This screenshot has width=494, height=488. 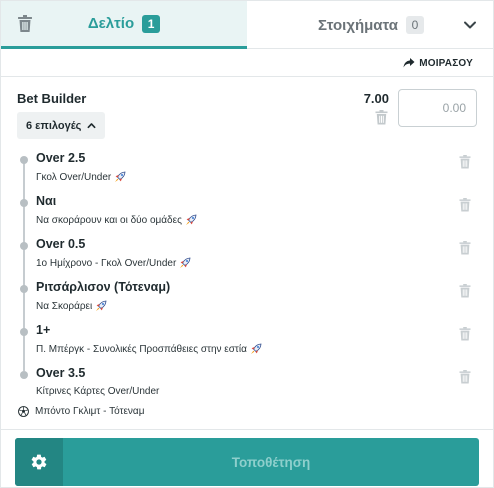 What do you see at coordinates (52, 98) in the screenshot?
I see `bet-builder-title: Bet Builder` at bounding box center [52, 98].